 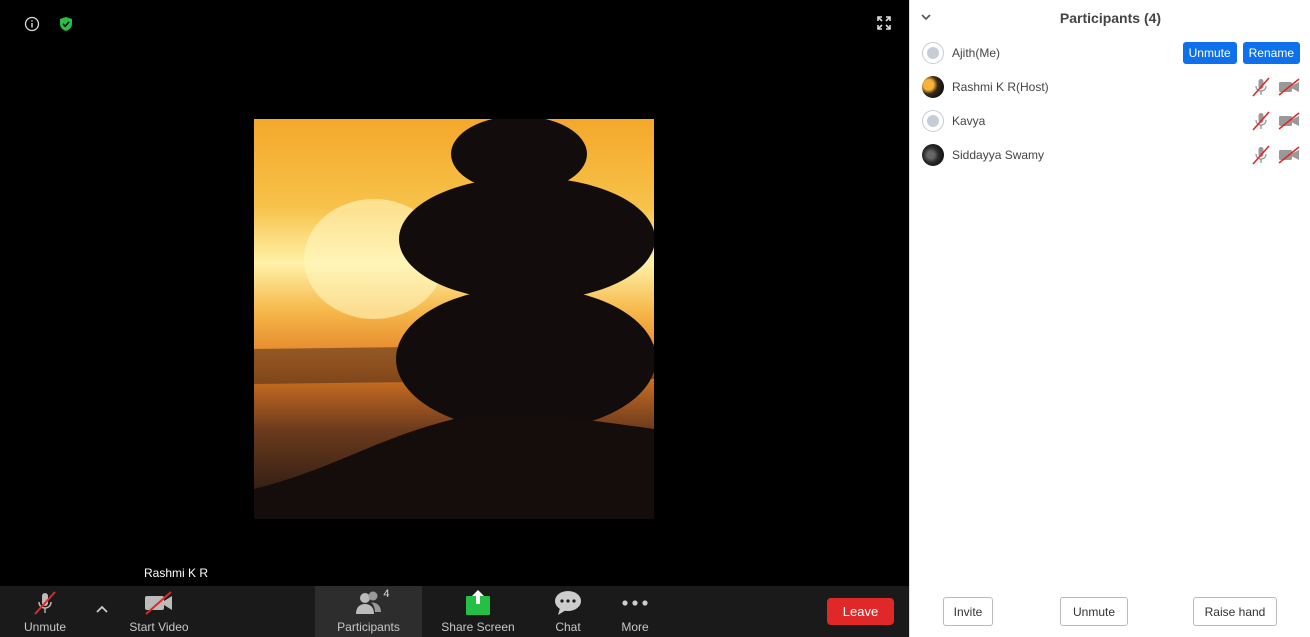 I want to click on share-screen-button: Share Screen, so click(x=478, y=611).